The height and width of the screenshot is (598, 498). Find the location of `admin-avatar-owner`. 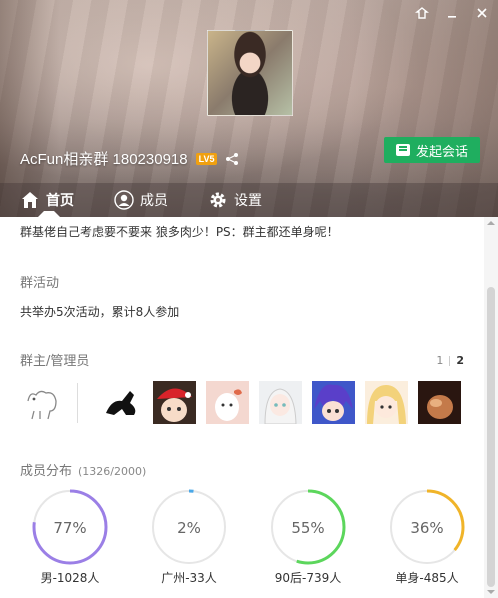

admin-avatar-owner is located at coordinates (41, 402).